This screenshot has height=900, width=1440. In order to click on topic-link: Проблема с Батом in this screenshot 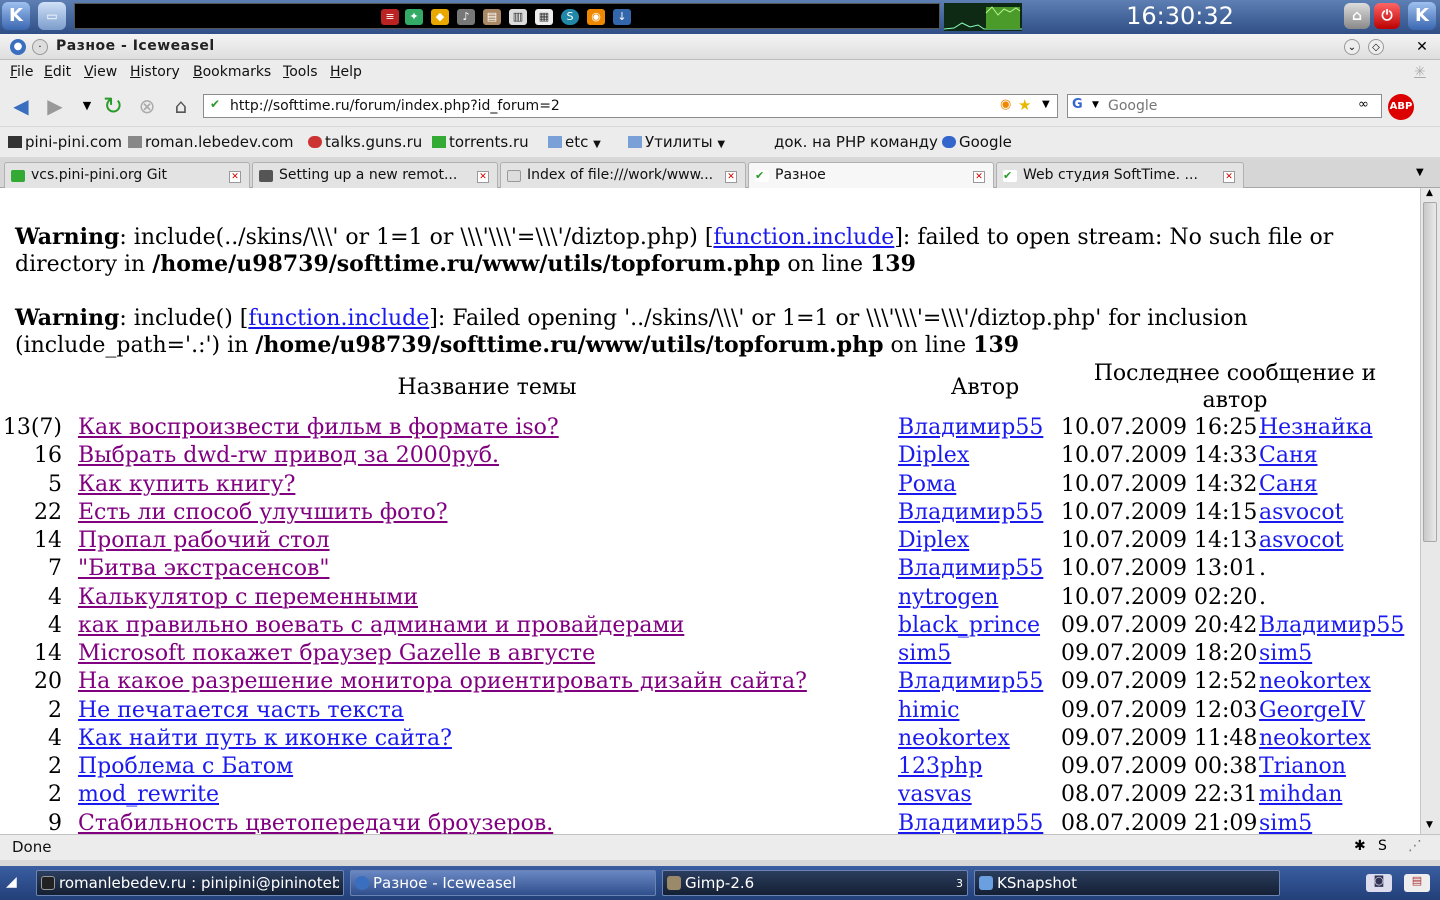, I will do `click(185, 766)`.